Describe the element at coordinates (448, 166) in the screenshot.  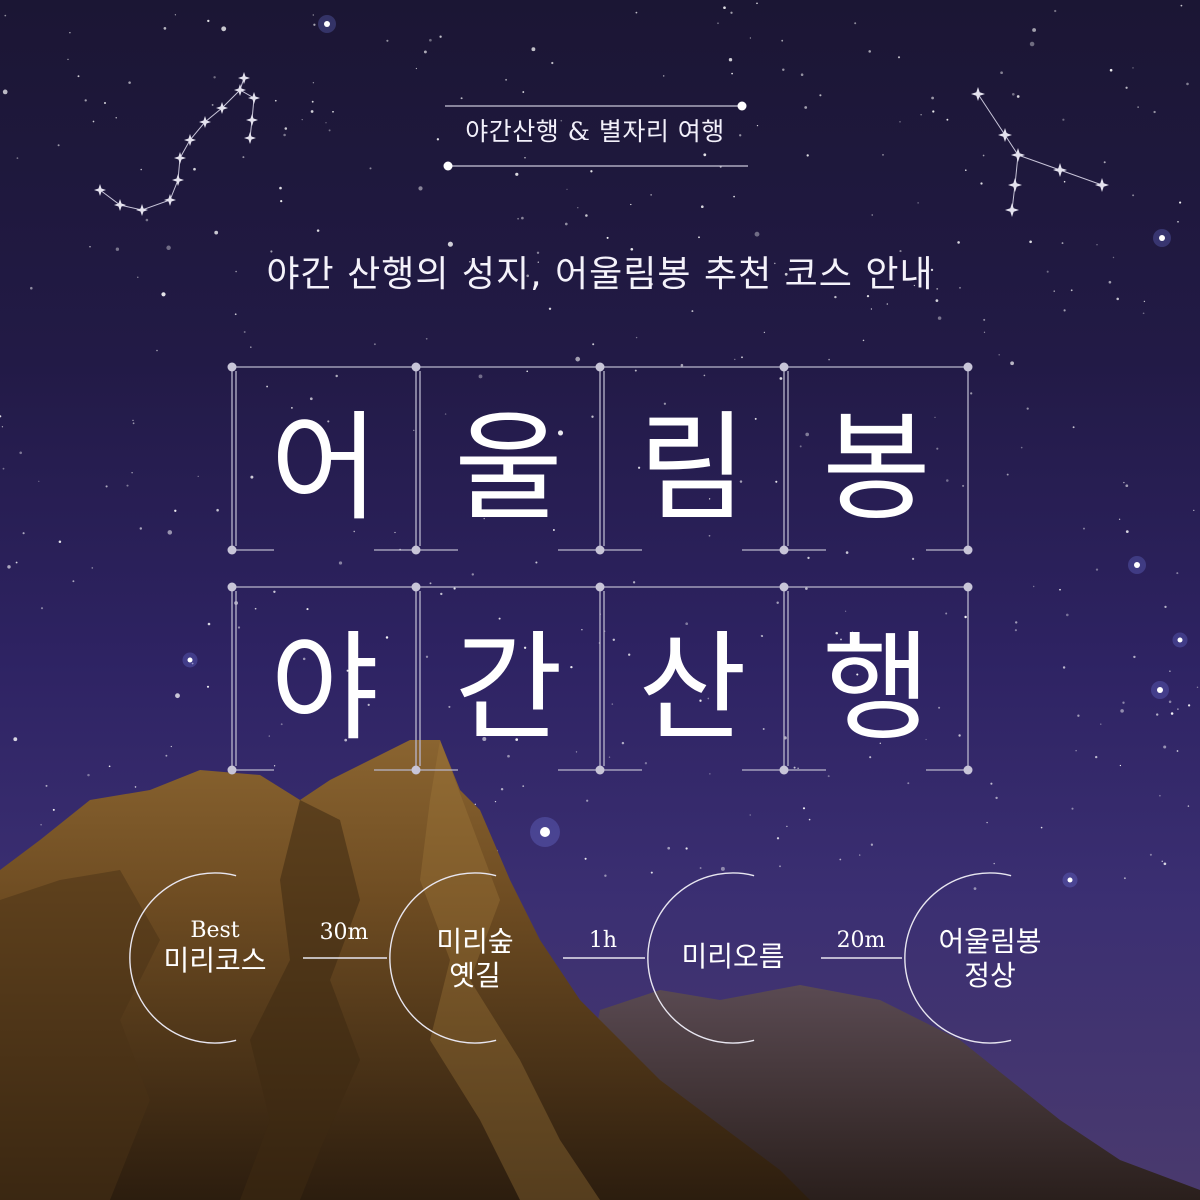
I see `tag-frame-dot-left` at that location.